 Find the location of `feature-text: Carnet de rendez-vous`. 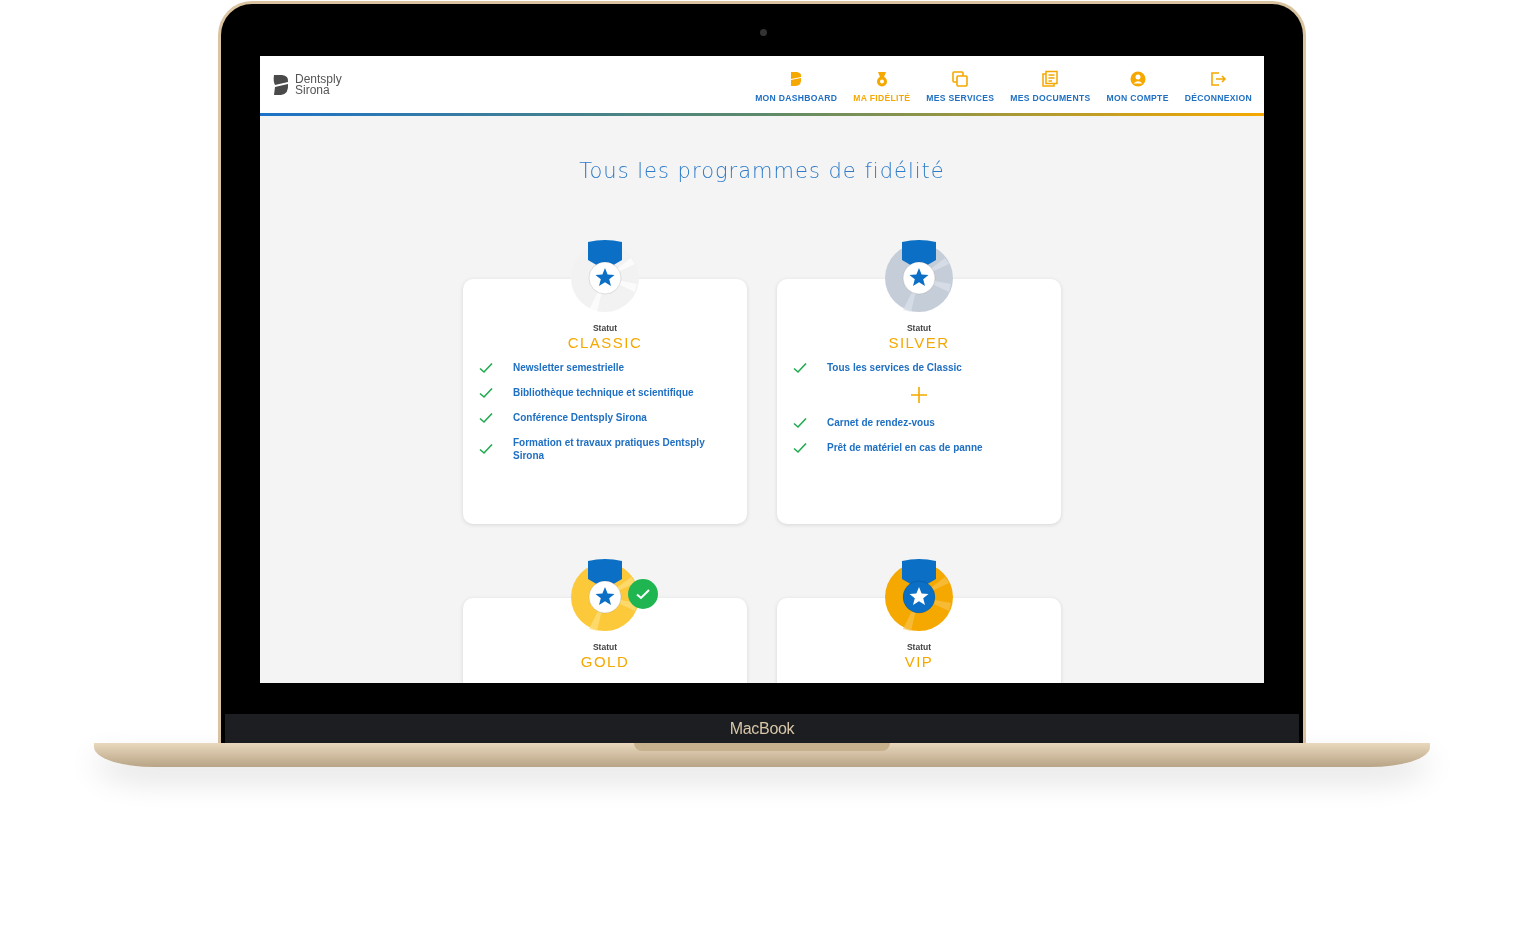

feature-text: Carnet de rendez-vous is located at coordinates (881, 422).